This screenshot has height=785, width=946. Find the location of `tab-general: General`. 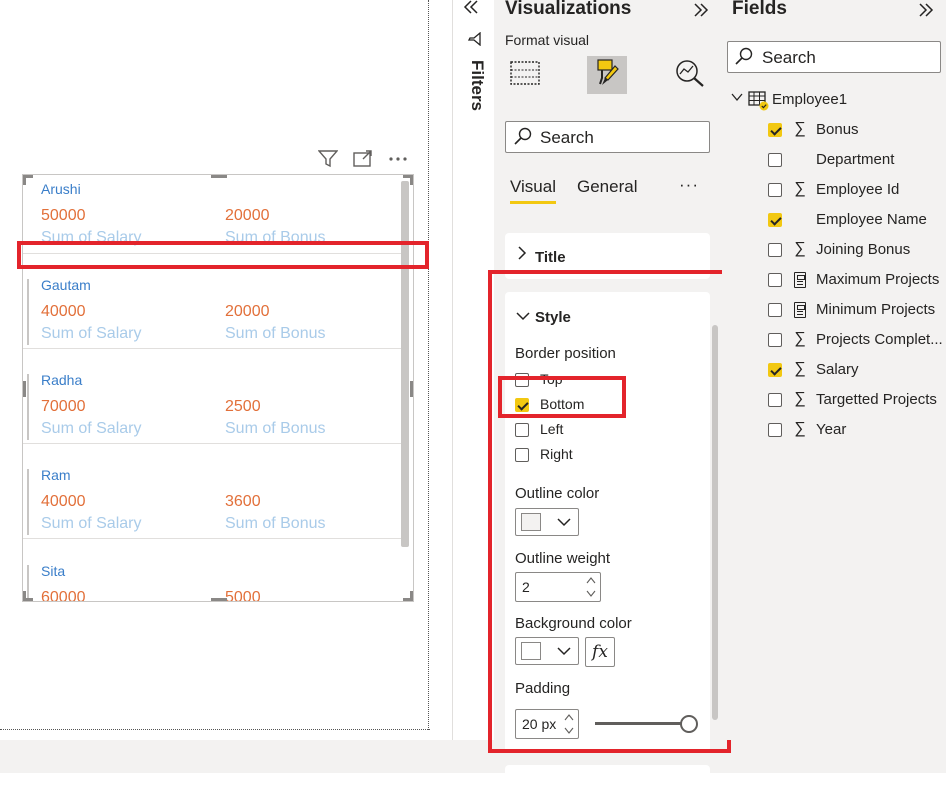

tab-general: General is located at coordinates (607, 187).